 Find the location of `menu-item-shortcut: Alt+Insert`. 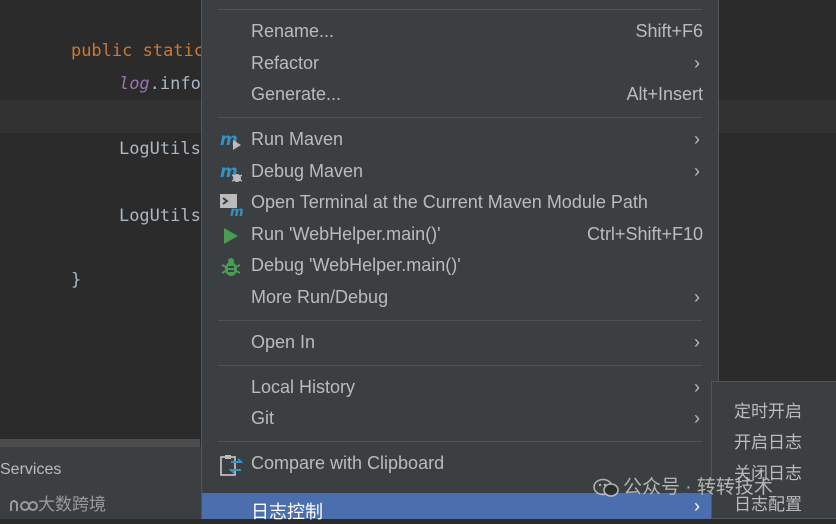

menu-item-shortcut: Alt+Insert is located at coordinates (664, 94).